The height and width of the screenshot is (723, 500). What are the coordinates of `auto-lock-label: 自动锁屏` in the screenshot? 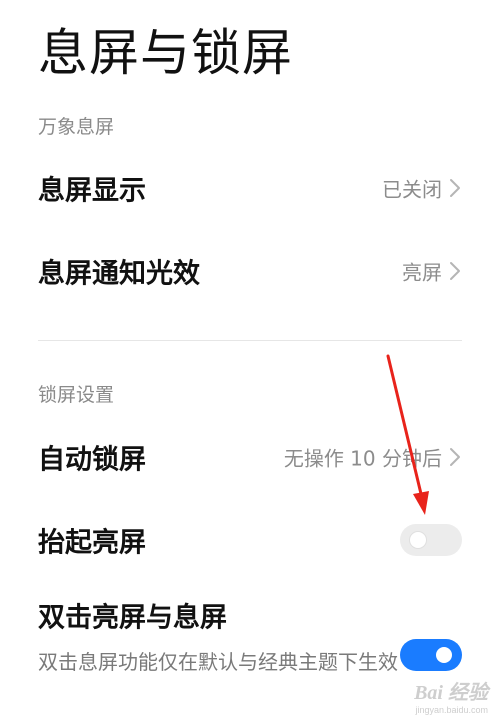 It's located at (92, 460).